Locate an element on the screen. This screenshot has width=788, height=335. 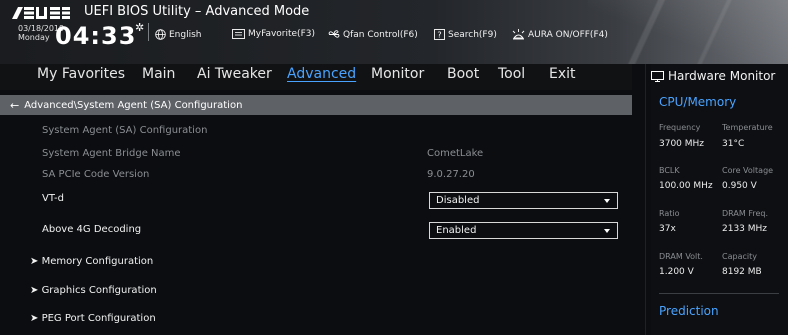
frequency-value: 3700 MHz is located at coordinates (682, 144).